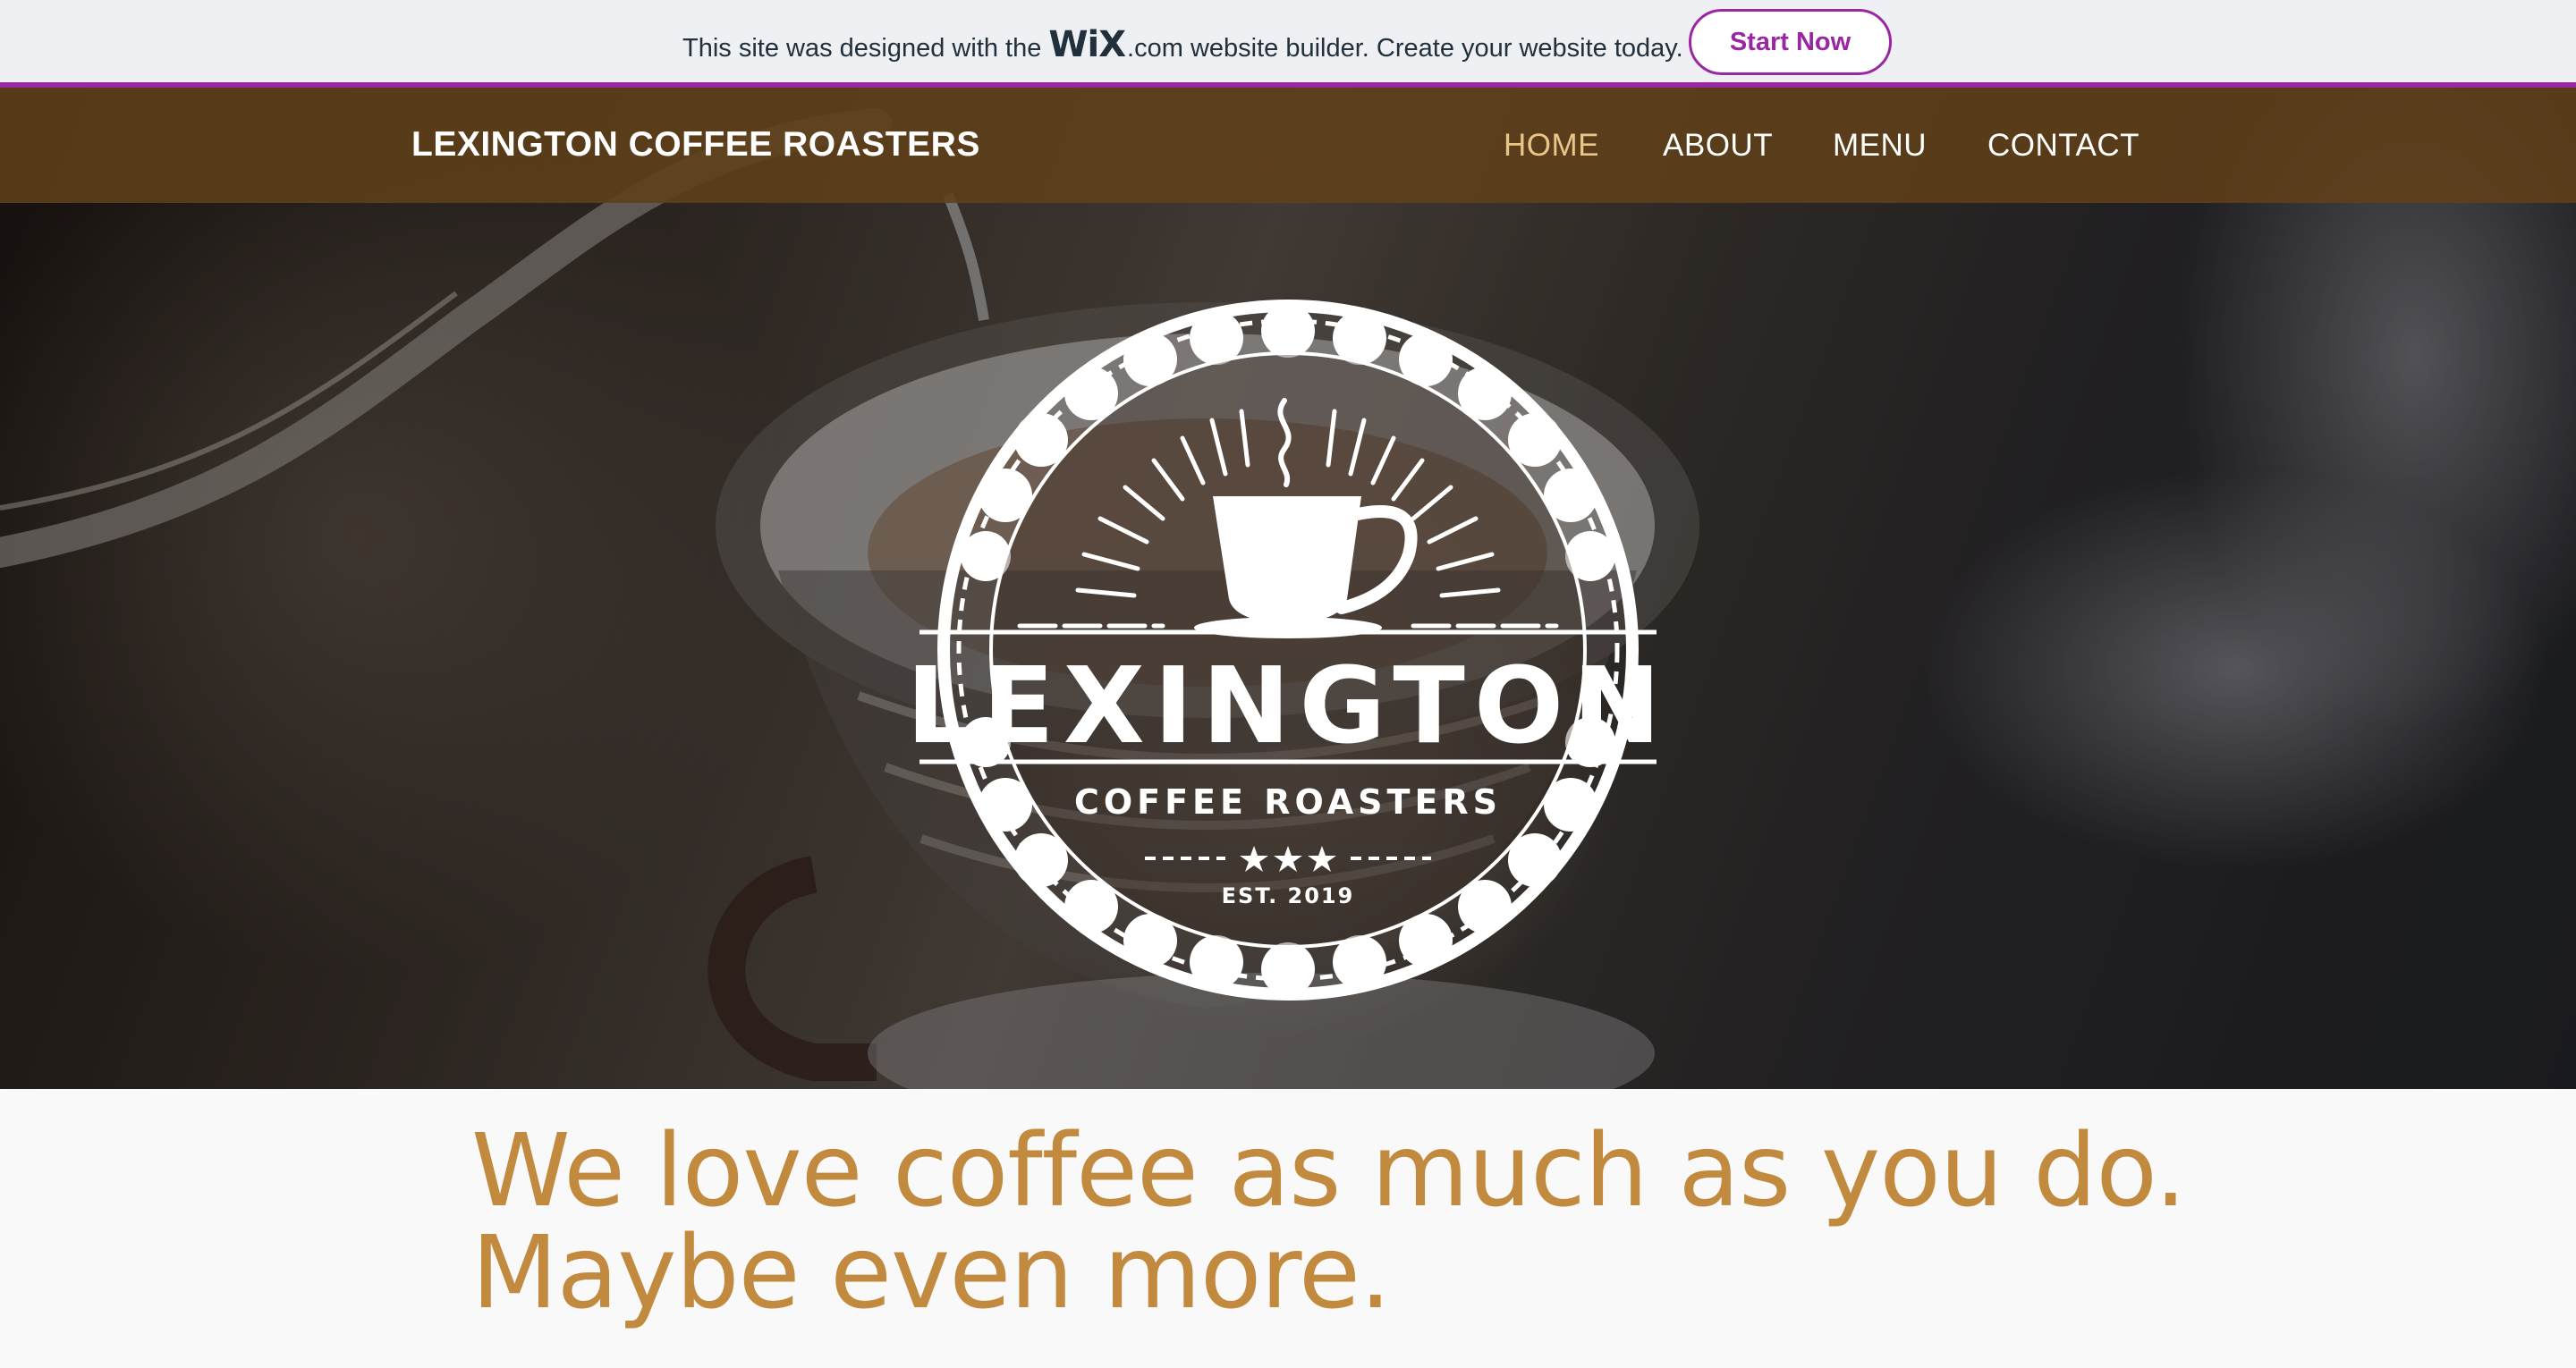  I want to click on tagline-line-1: We love coffee as much as you do., so click(1329, 1171).